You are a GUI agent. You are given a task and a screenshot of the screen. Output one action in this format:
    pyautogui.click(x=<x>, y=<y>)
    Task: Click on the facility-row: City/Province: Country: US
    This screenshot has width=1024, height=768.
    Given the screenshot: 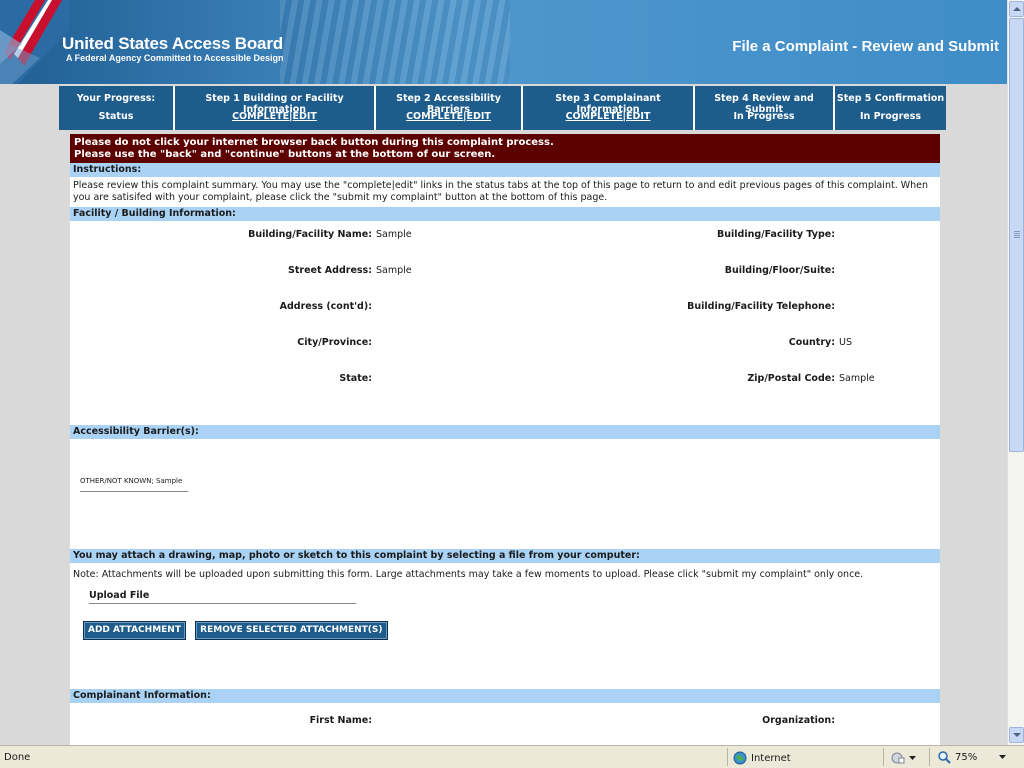 What is the action you would take?
    pyautogui.click(x=505, y=355)
    